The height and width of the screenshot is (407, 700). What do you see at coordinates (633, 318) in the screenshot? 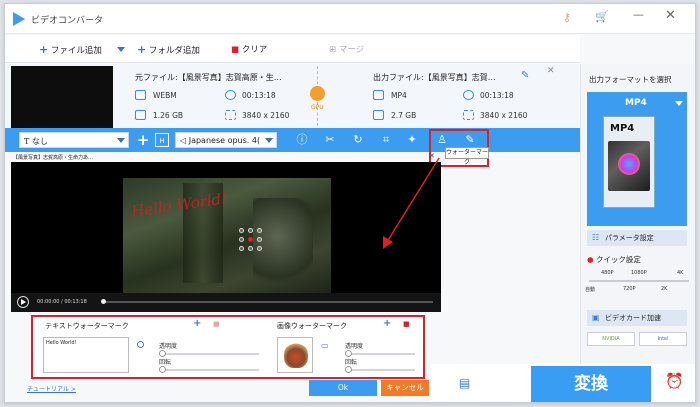
I see `gpu-accel-label: ビデオカード加速` at bounding box center [633, 318].